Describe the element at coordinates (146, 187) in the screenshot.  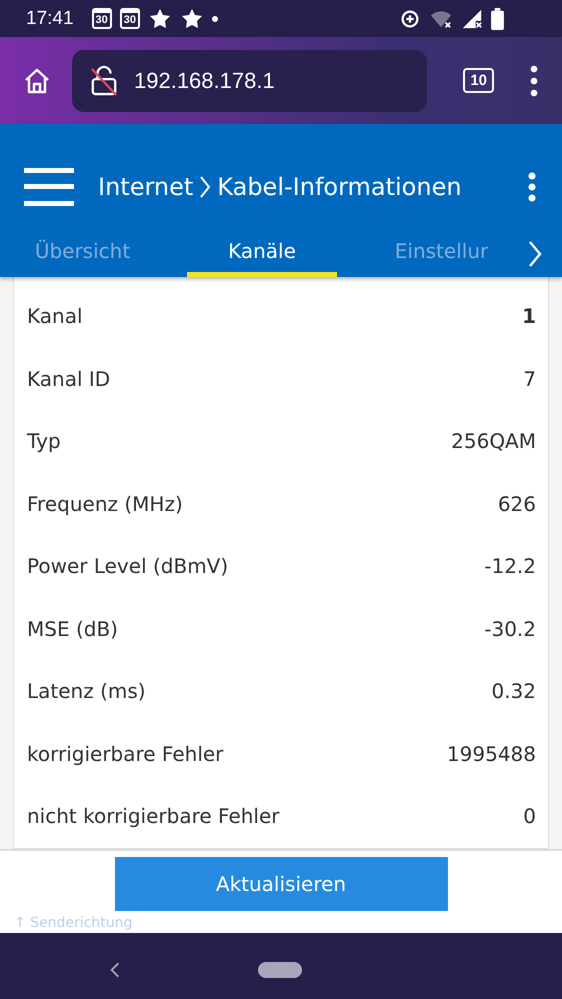
I see `breadcrumb-item: Internet` at that location.